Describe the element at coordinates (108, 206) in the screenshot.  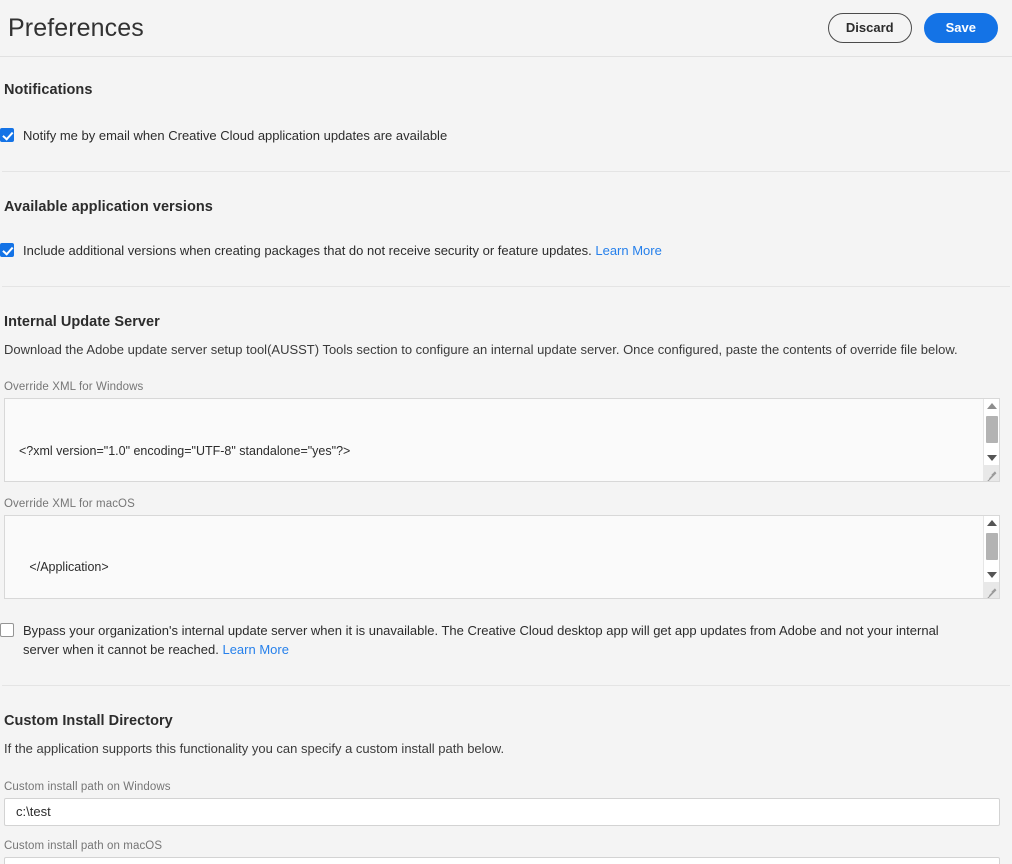
I see `available-versions-heading: Available application versions` at that location.